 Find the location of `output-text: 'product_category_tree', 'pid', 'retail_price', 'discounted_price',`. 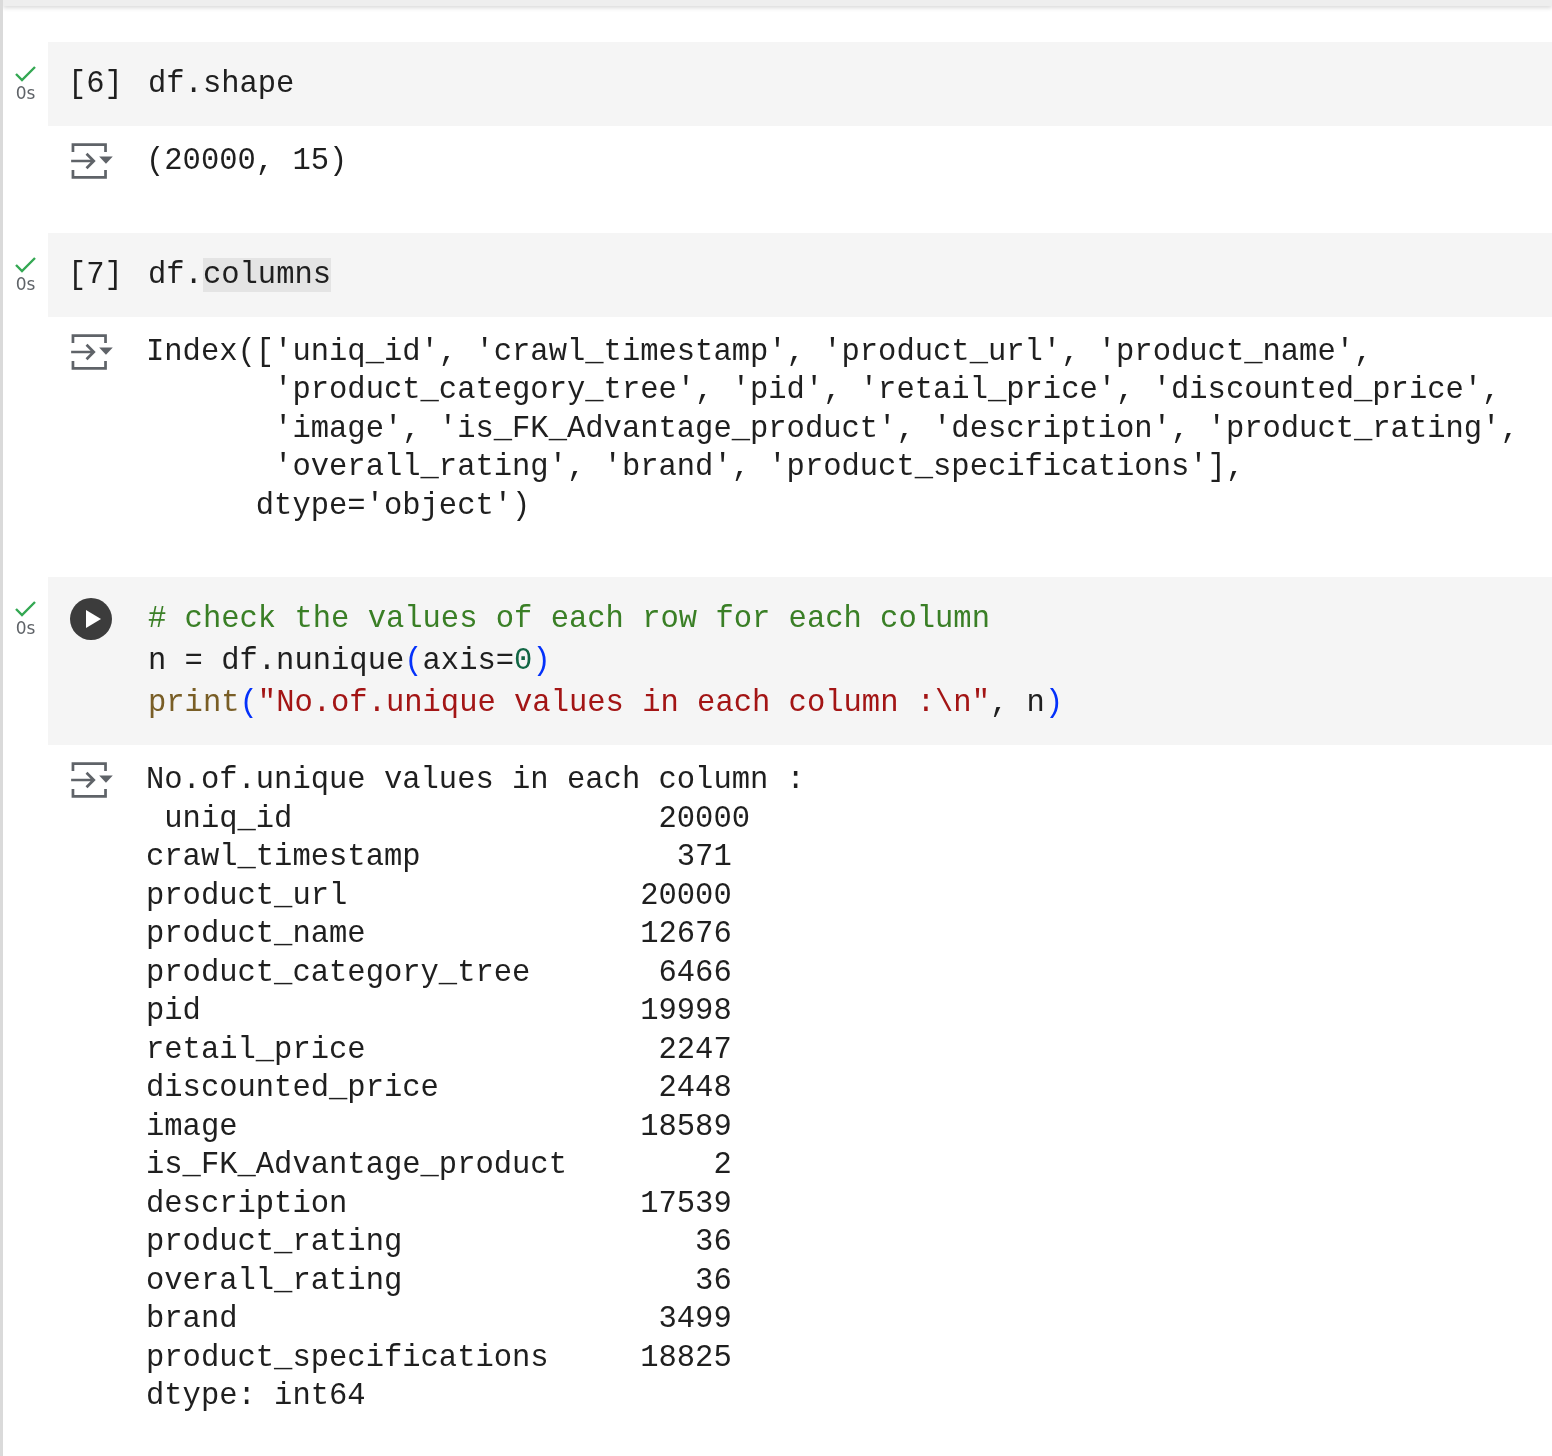

output-text: 'product_category_tree', 'pid', 'retail_price', 'discounted_price', is located at coordinates (887, 390).